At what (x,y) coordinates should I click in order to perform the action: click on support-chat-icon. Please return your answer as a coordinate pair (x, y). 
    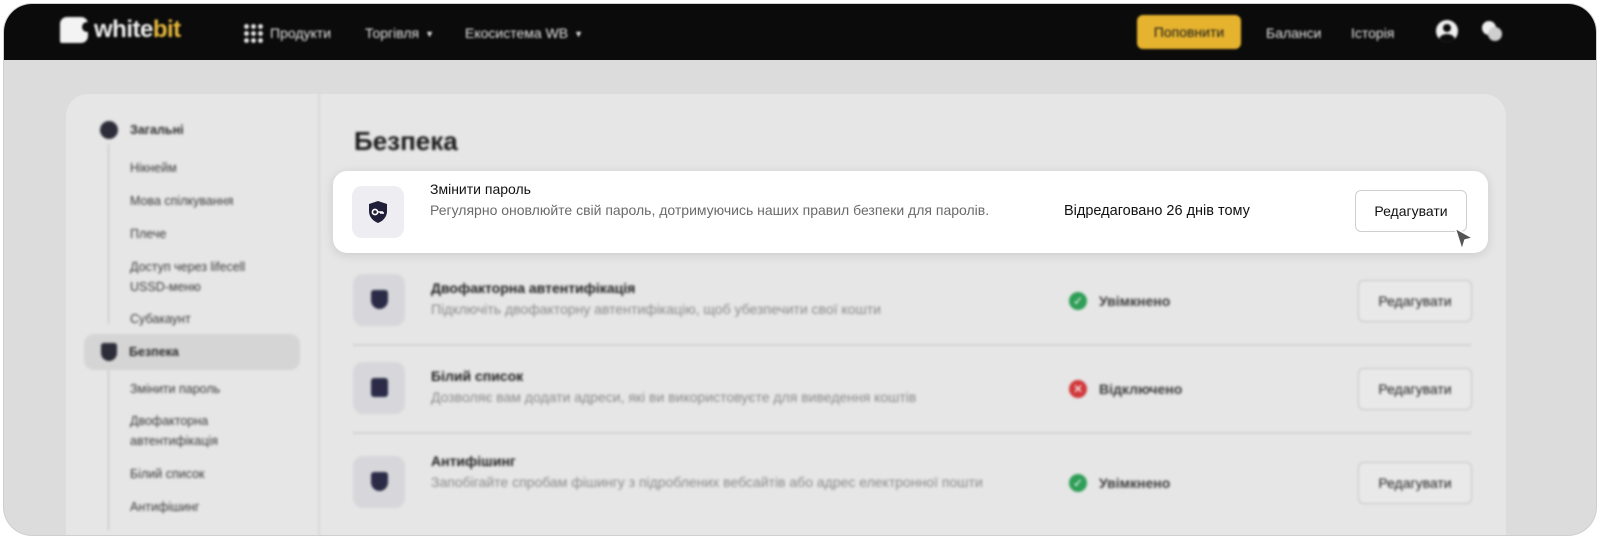
    Looking at the image, I should click on (1492, 31).